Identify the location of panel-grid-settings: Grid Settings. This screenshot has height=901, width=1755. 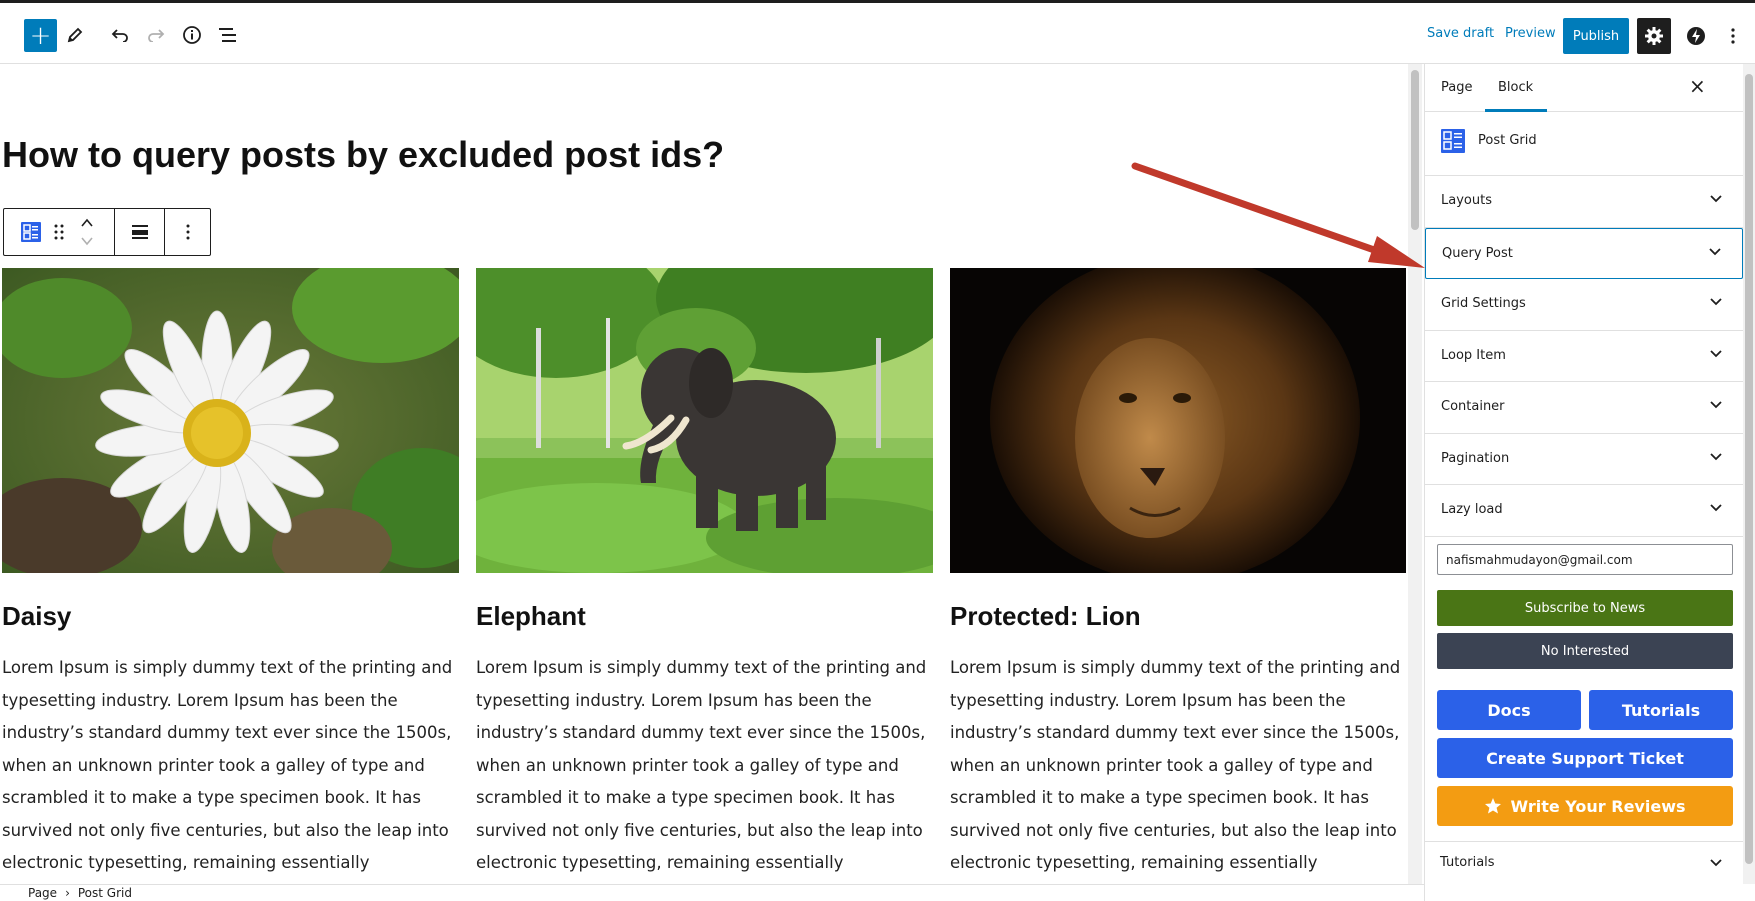
(1584, 305).